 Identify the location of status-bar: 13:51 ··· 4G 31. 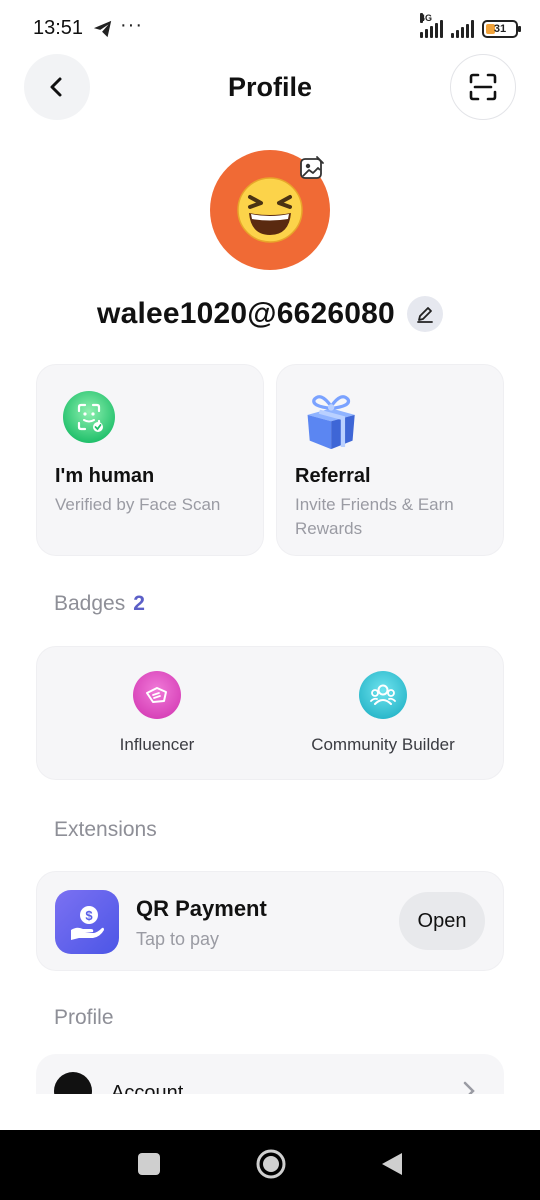
(270, 29).